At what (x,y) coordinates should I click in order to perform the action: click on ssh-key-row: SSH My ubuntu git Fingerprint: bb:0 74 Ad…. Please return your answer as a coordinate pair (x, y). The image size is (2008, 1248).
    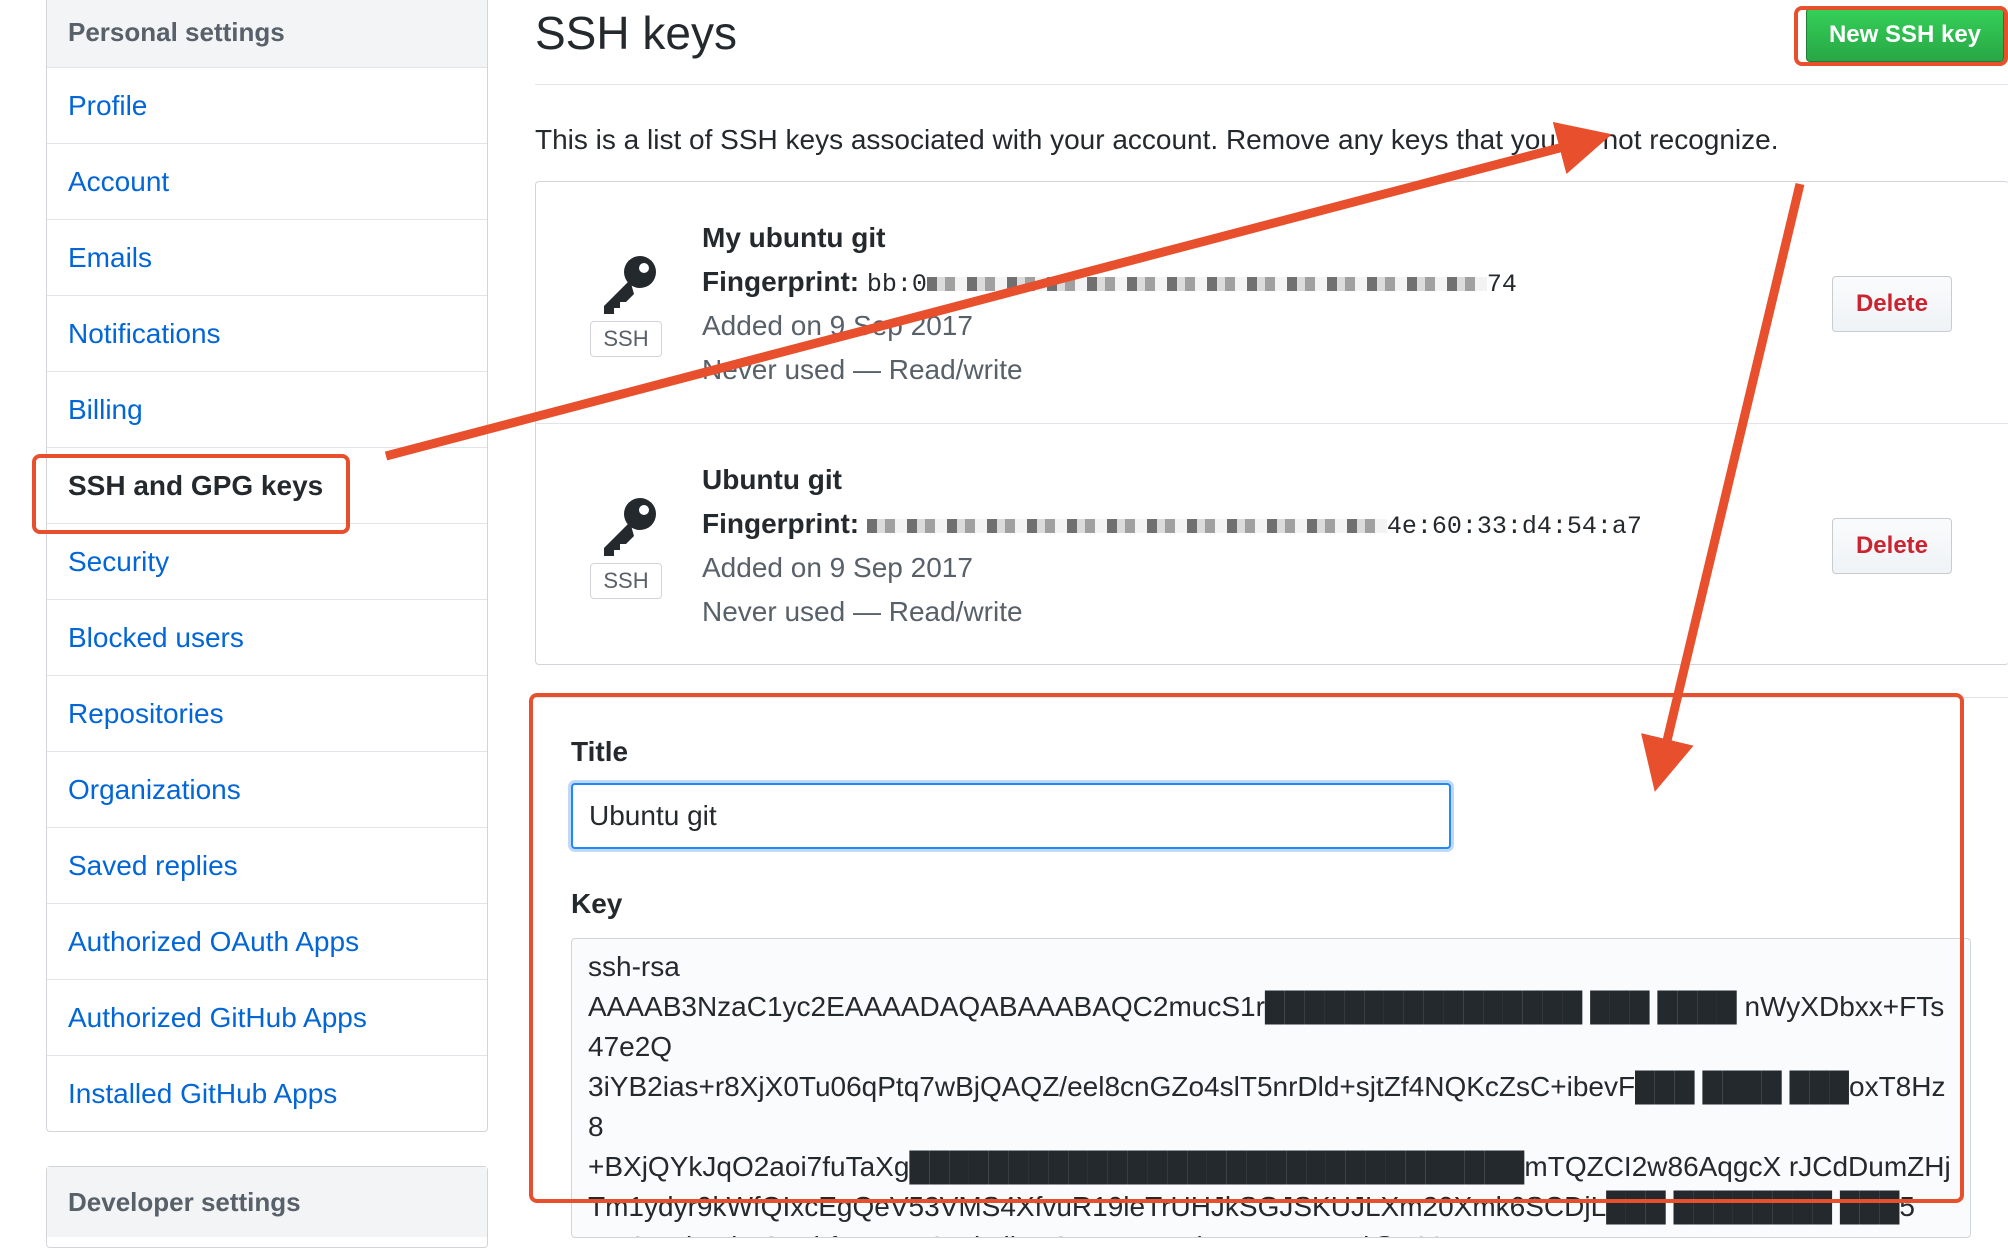
    Looking at the image, I should click on (1272, 302).